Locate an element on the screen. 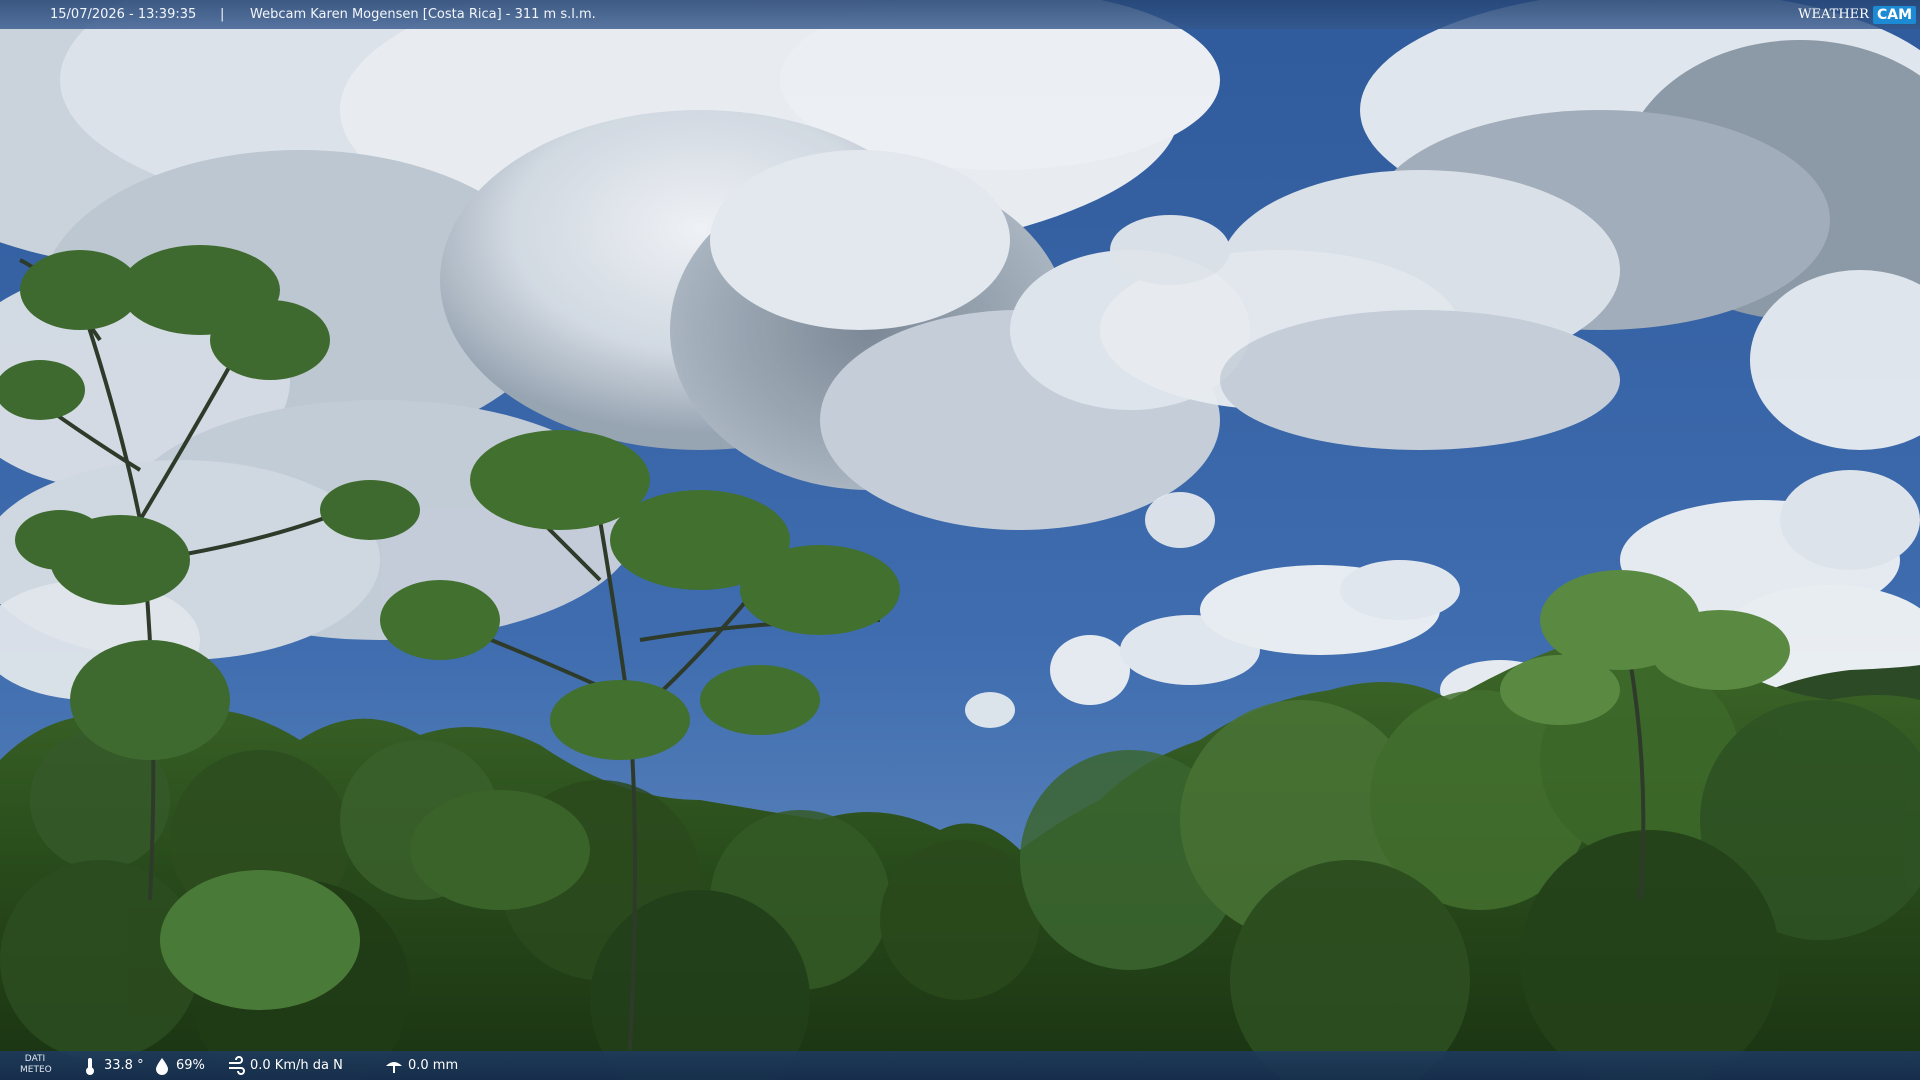  humidity-drop-icon is located at coordinates (162, 1066).